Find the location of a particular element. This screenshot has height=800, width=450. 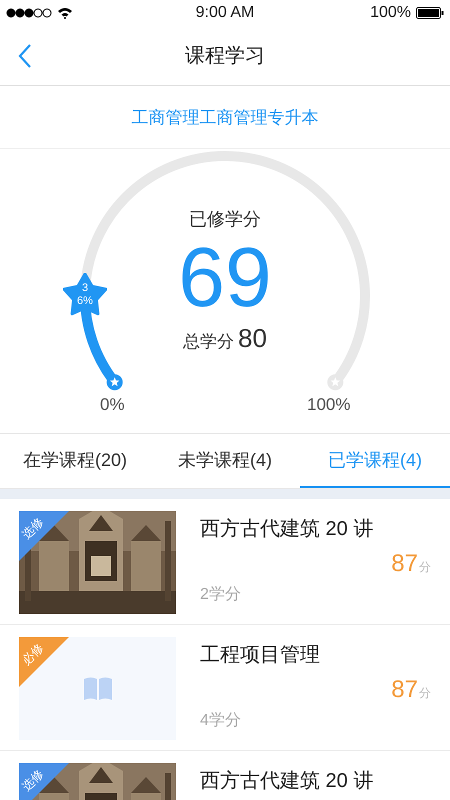

course-tab: 未学课程(4) is located at coordinates (225, 461).